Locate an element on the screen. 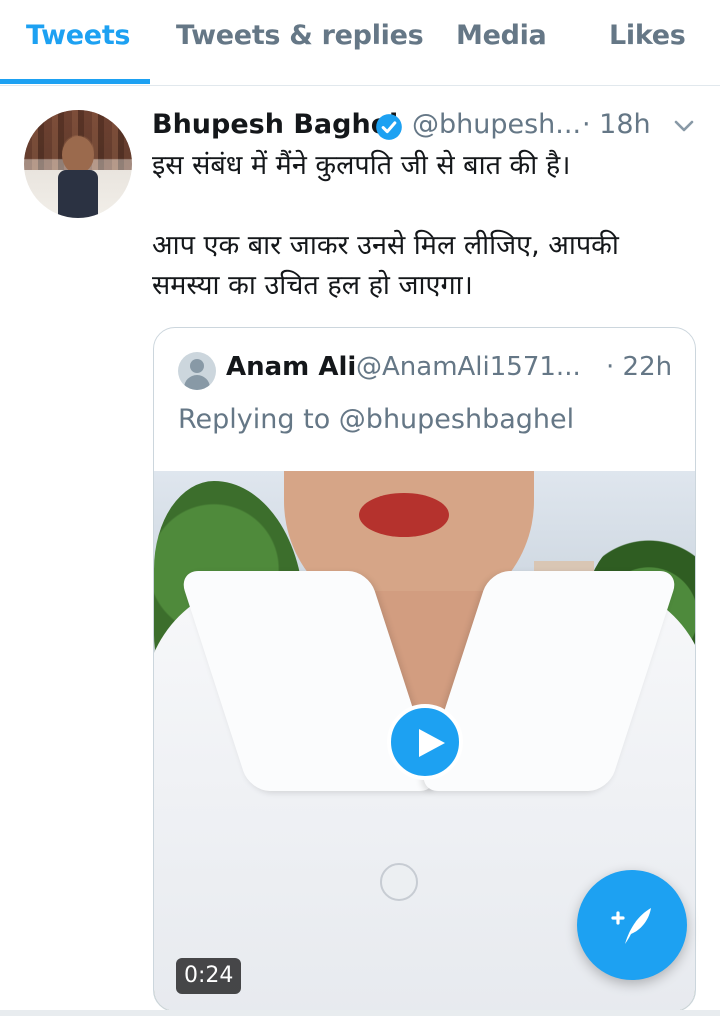 Image resolution: width=720 pixels, height=1016 pixels. tab-media: Media is located at coordinates (501, 35).